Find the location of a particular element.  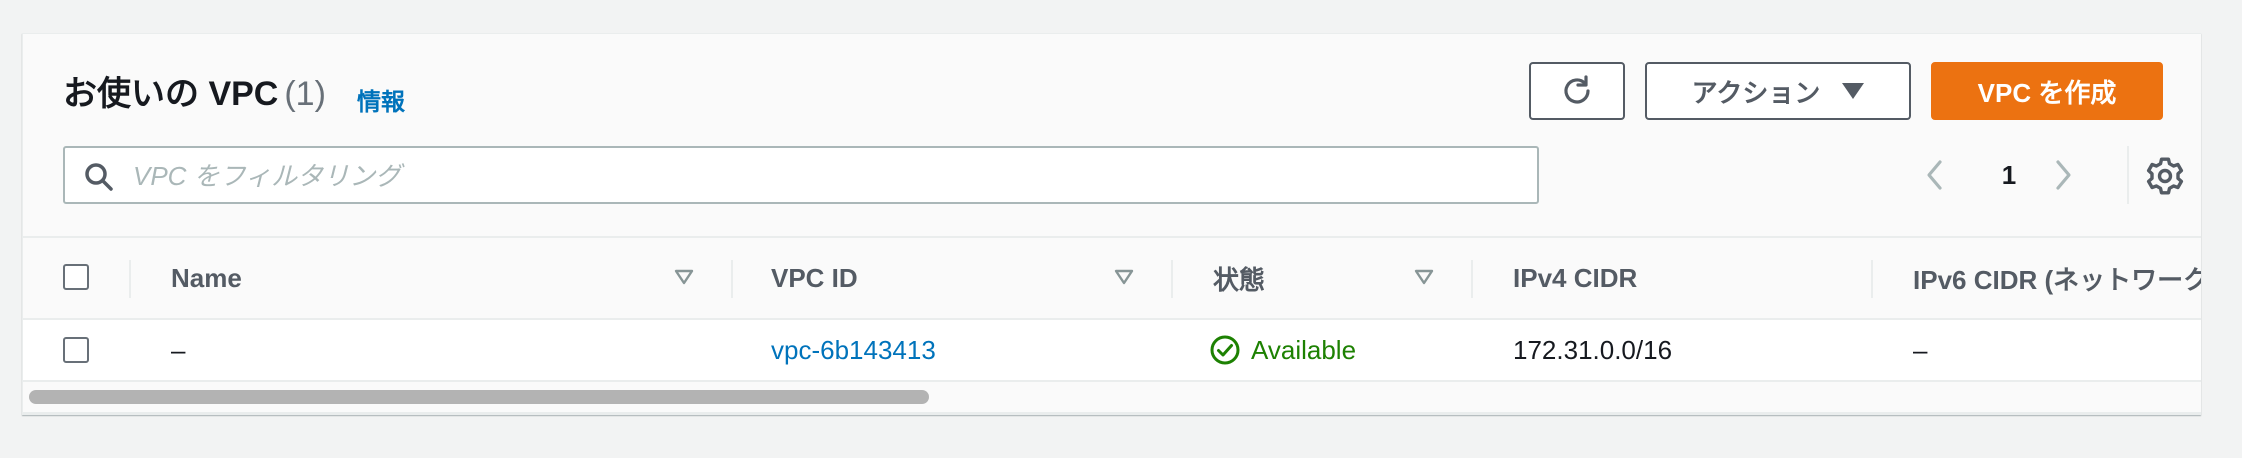

chevron-right-icon is located at coordinates (2063, 175).